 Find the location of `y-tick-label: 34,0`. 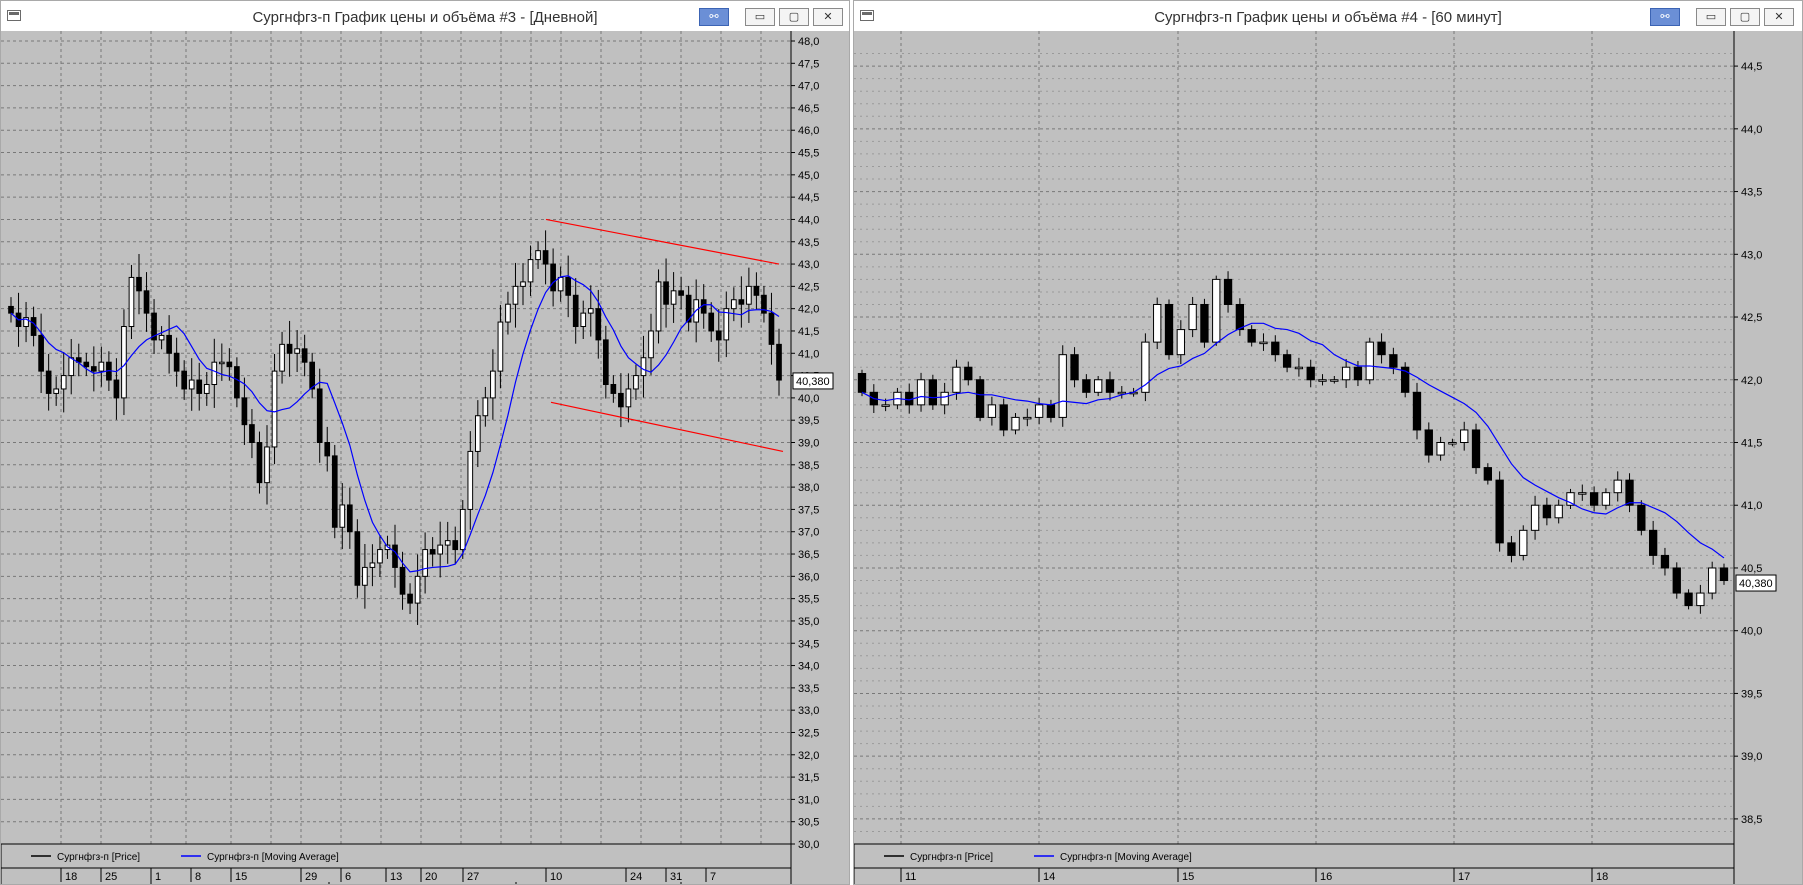

y-tick-label: 34,0 is located at coordinates (808, 667).